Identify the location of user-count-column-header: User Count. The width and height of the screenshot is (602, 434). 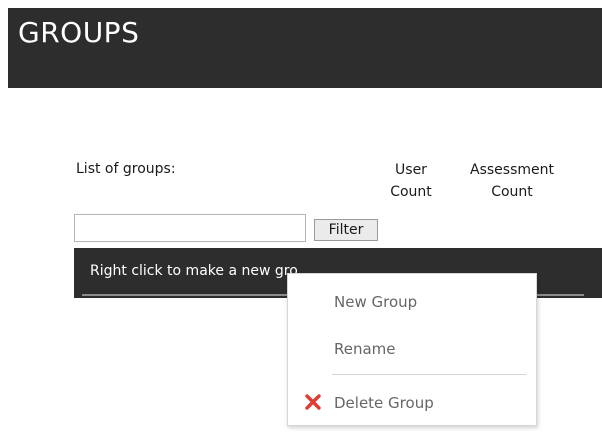
(411, 181).